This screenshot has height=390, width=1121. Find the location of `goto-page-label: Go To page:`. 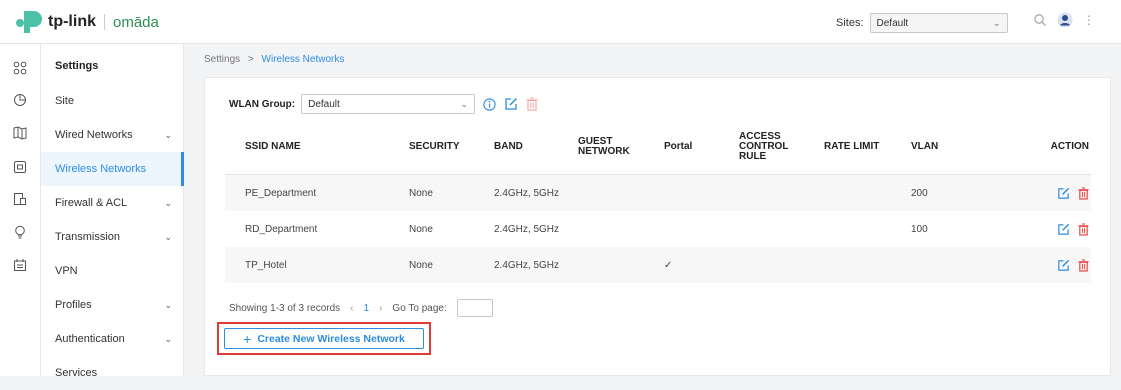

goto-page-label: Go To page: is located at coordinates (419, 308).